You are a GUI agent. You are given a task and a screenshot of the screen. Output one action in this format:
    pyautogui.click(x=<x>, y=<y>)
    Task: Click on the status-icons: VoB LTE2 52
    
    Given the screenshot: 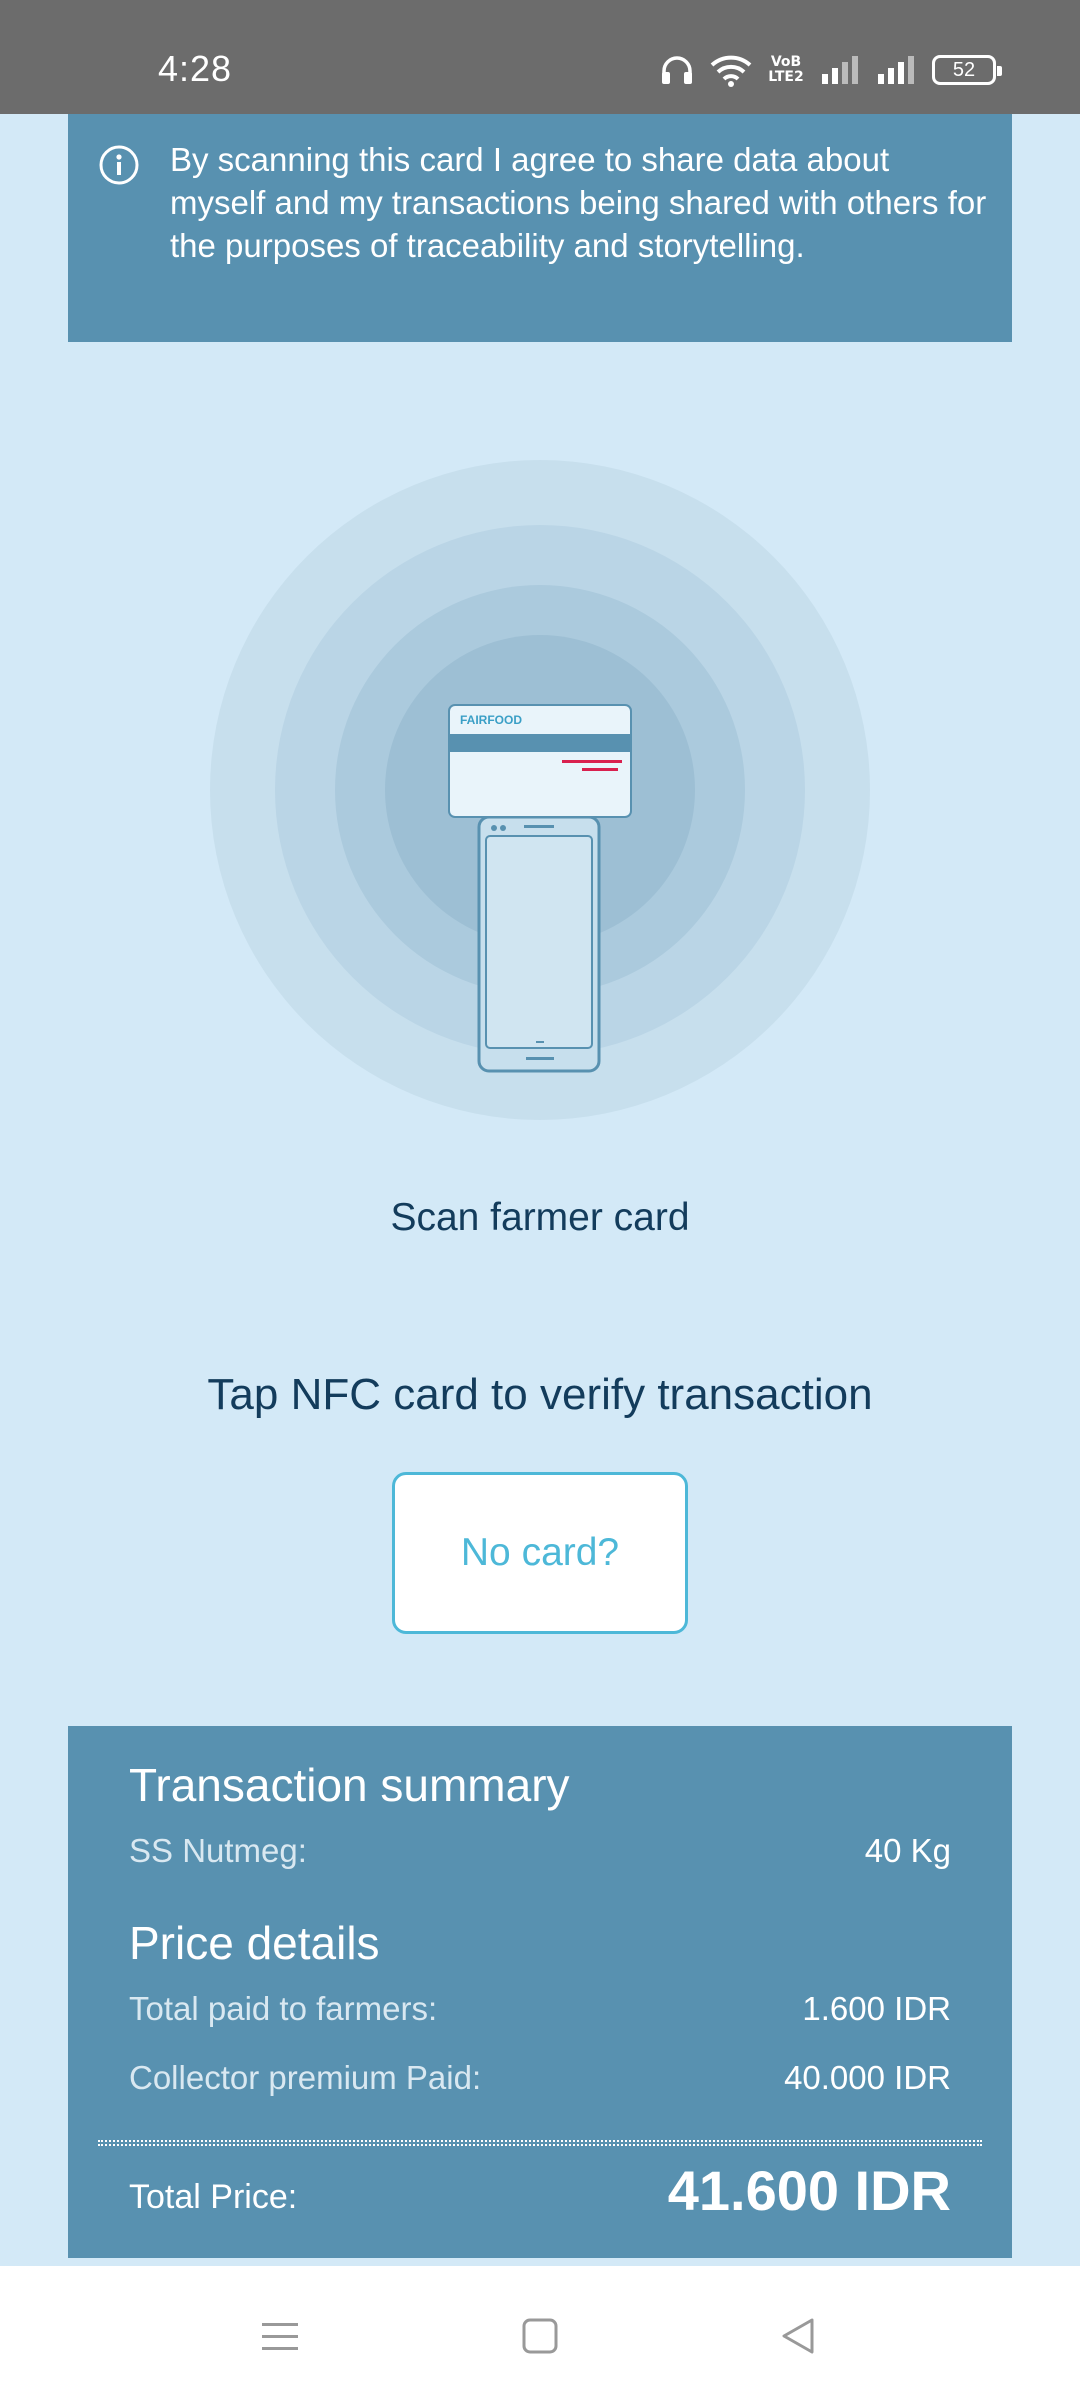 What is the action you would take?
    pyautogui.click(x=831, y=70)
    